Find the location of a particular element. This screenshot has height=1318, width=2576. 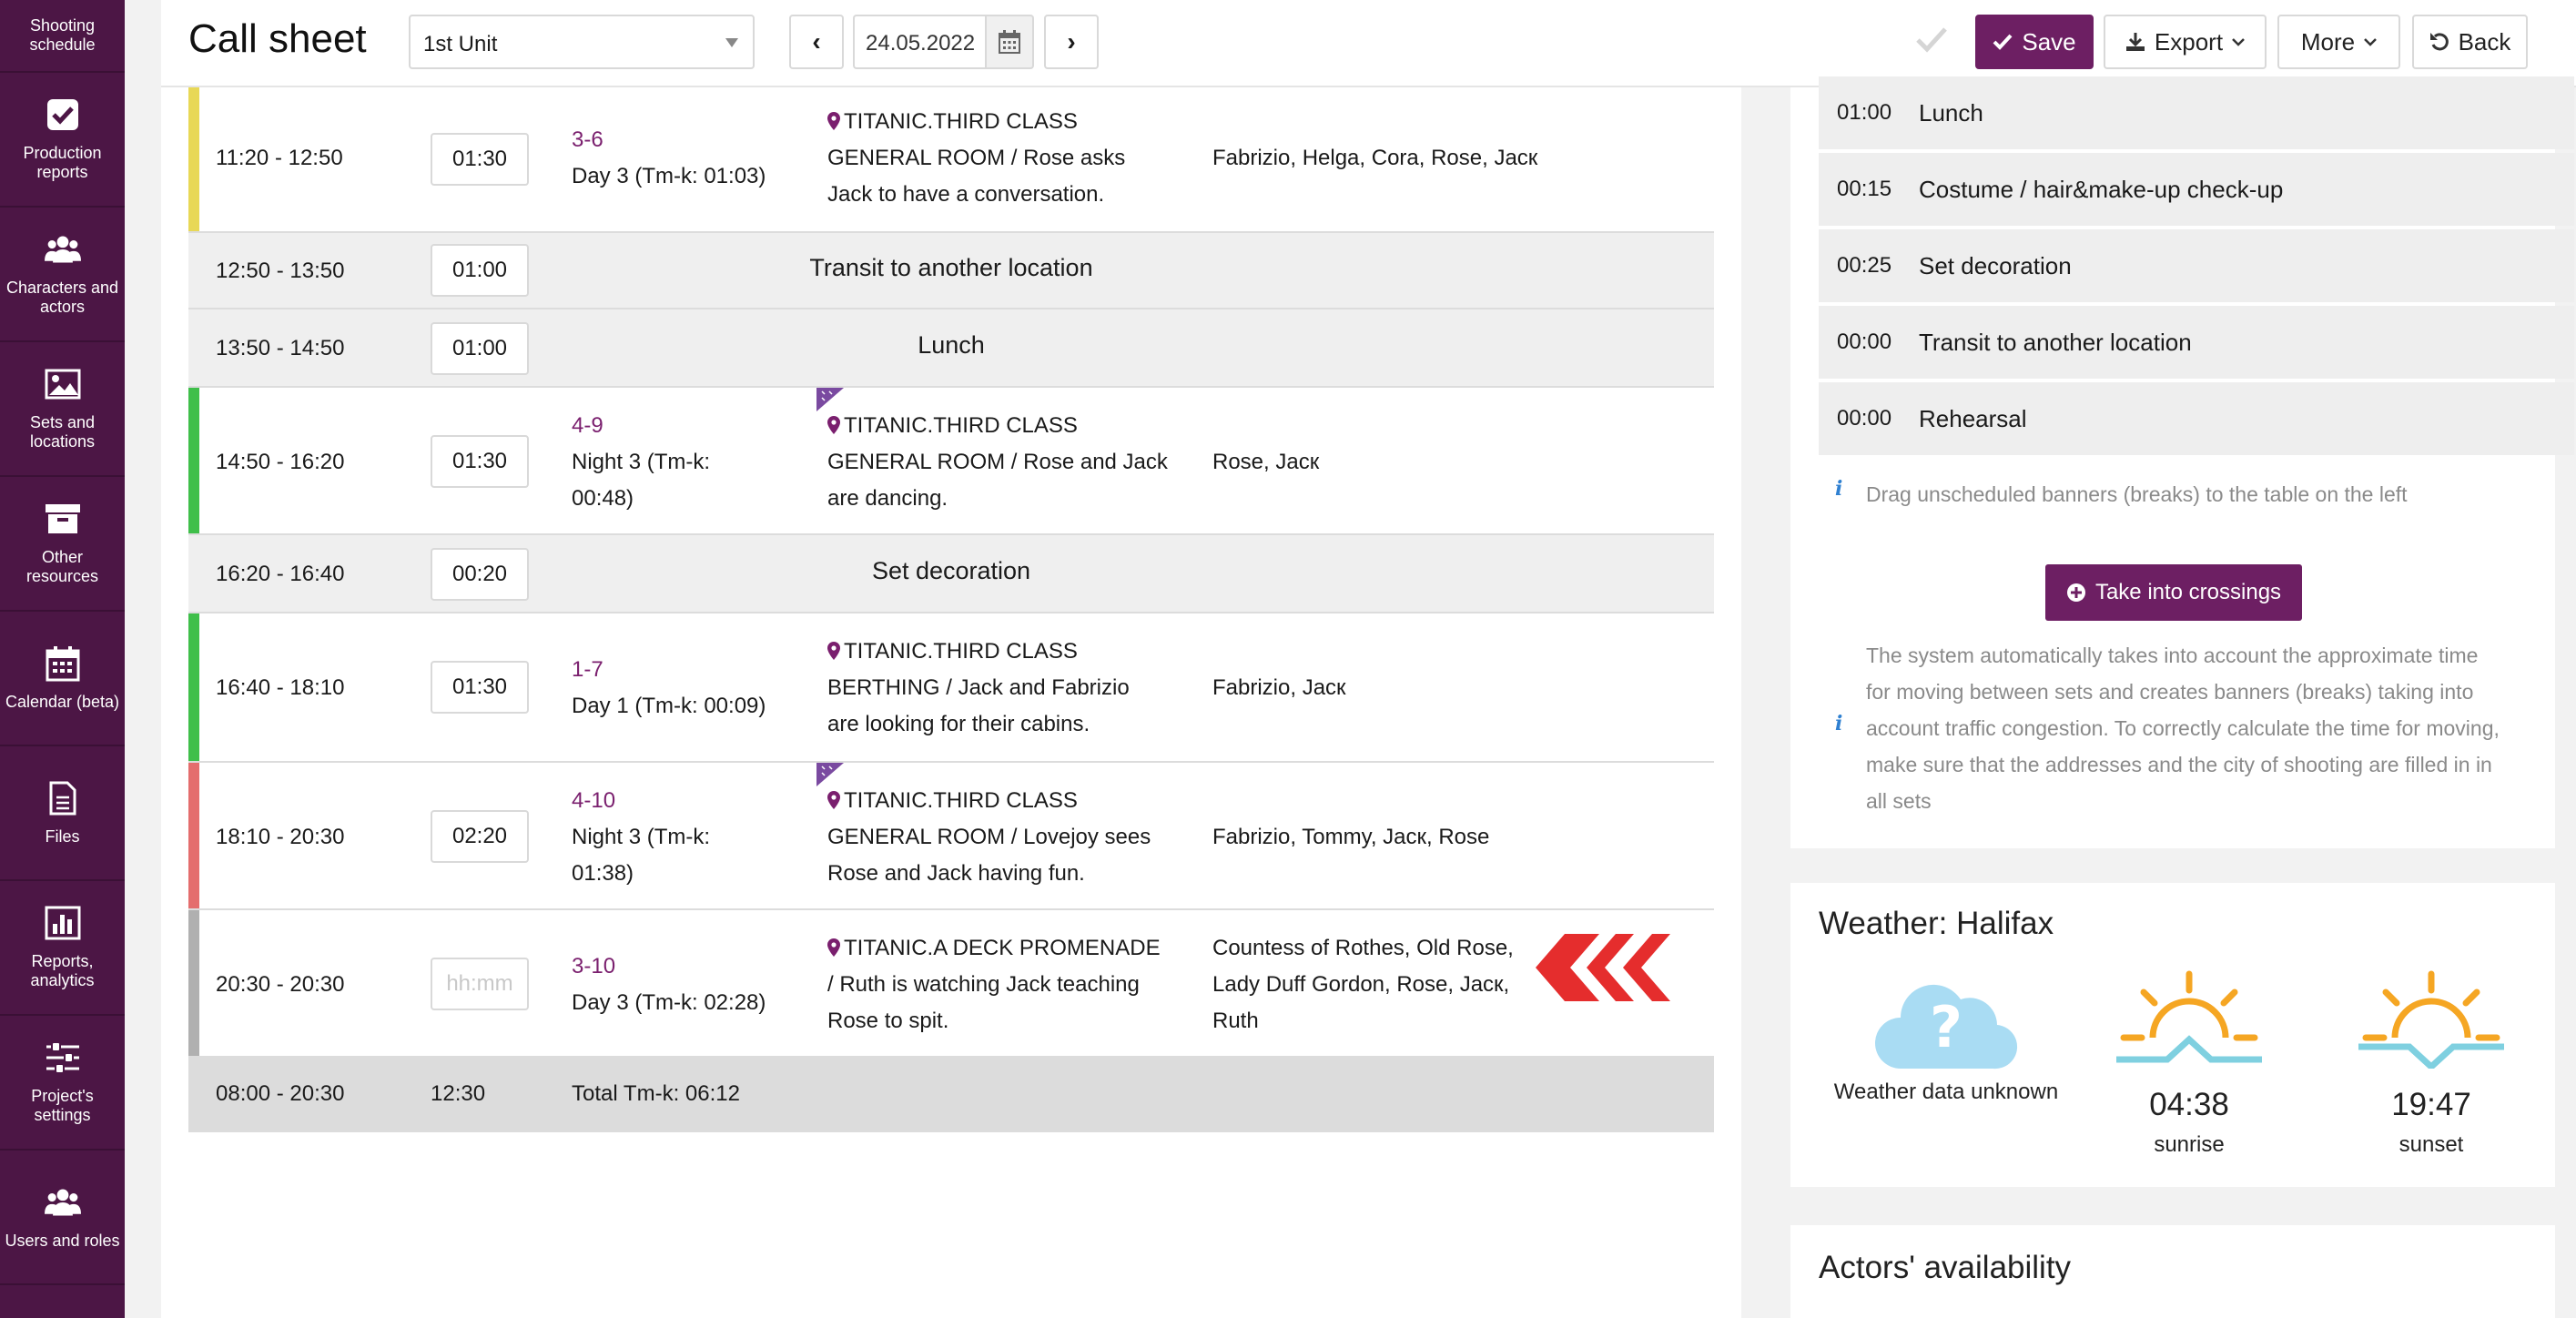

total-timing: Total Tm-k: 06:12 is located at coordinates (656, 1093).